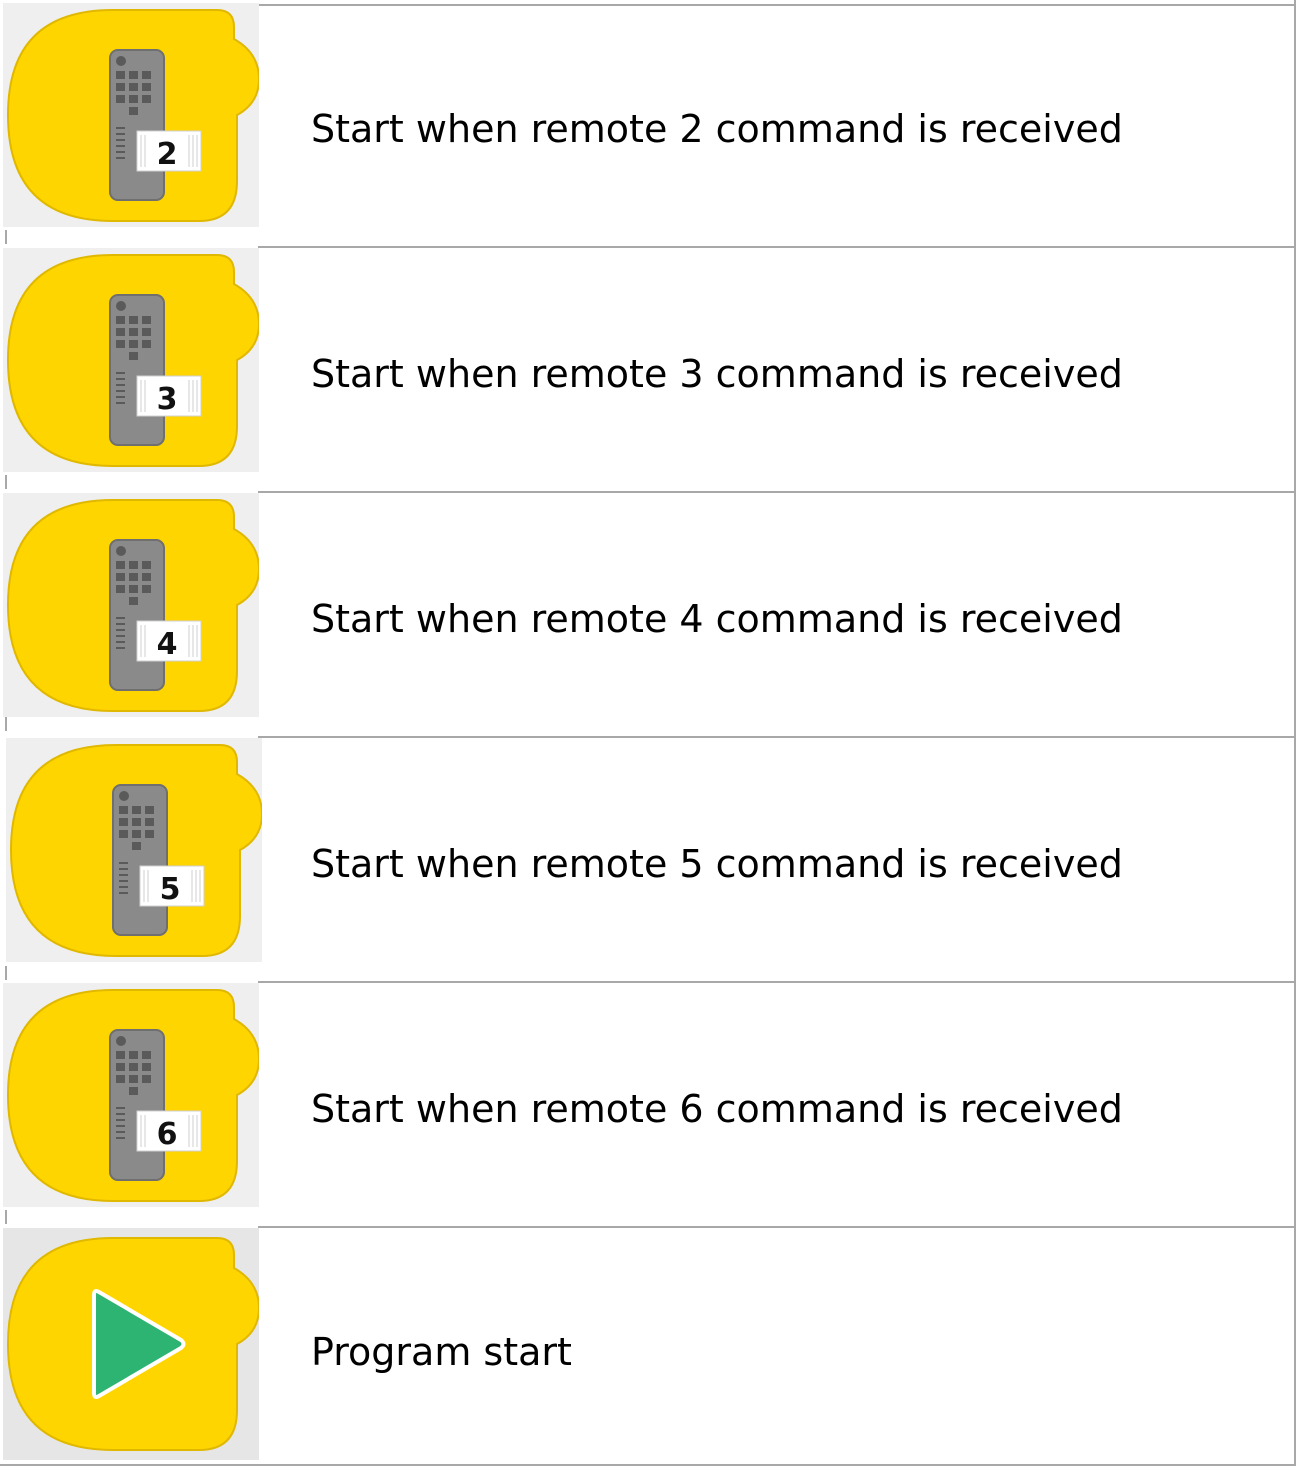 Image resolution: width=1296 pixels, height=1466 pixels. Describe the element at coordinates (167, 644) in the screenshot. I see `remote-badge-number: 4` at that location.